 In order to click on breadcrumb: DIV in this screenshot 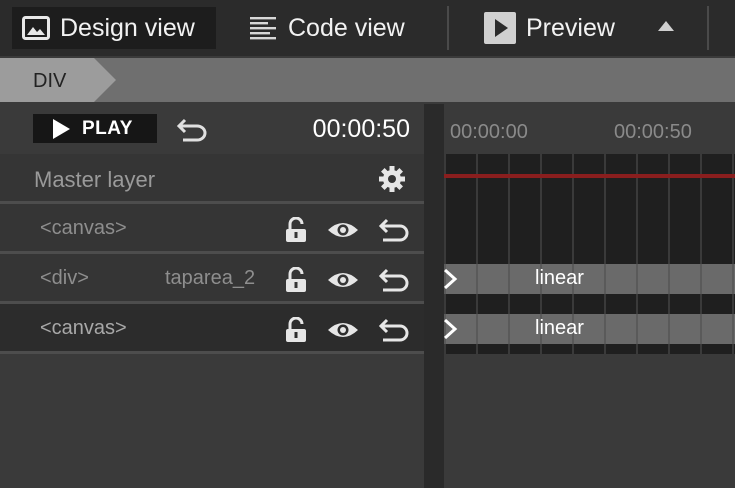, I will do `click(367, 80)`.